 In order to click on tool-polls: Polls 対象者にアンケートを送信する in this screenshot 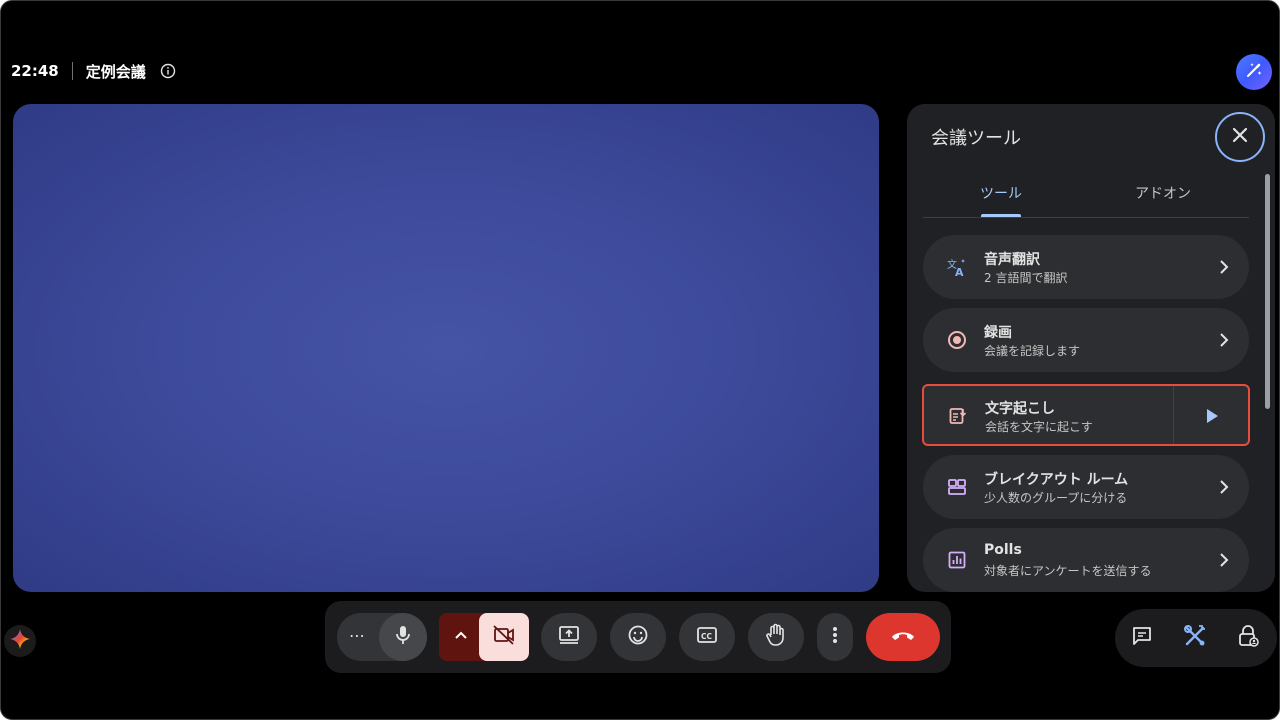, I will do `click(1086, 560)`.